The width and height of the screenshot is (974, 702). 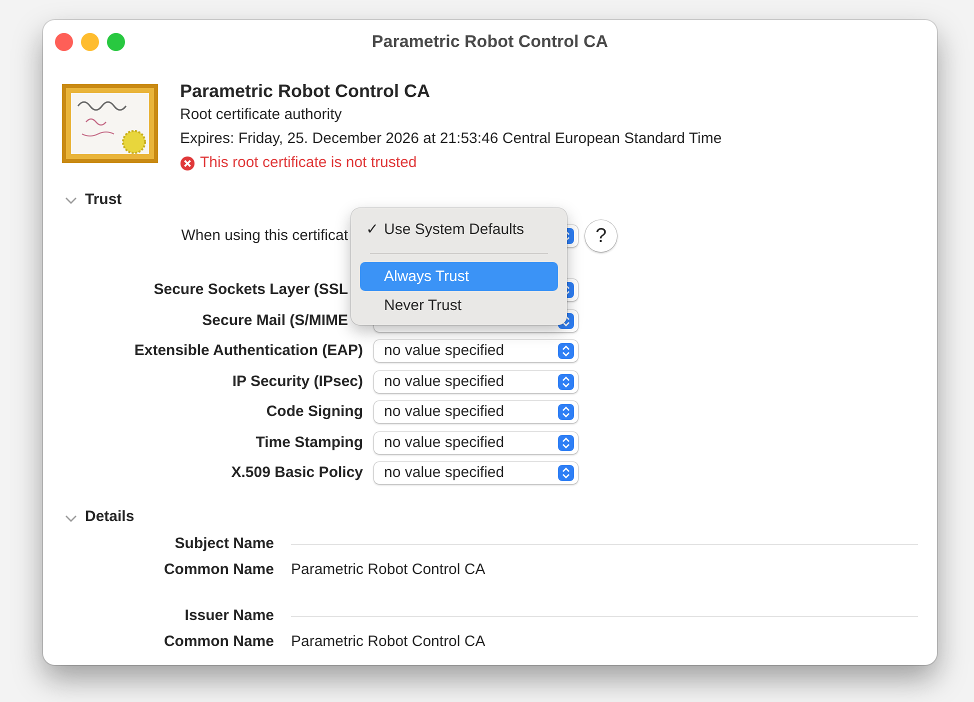 What do you see at coordinates (297, 382) in the screenshot?
I see `policy-label: IP Security (IPsec)` at bounding box center [297, 382].